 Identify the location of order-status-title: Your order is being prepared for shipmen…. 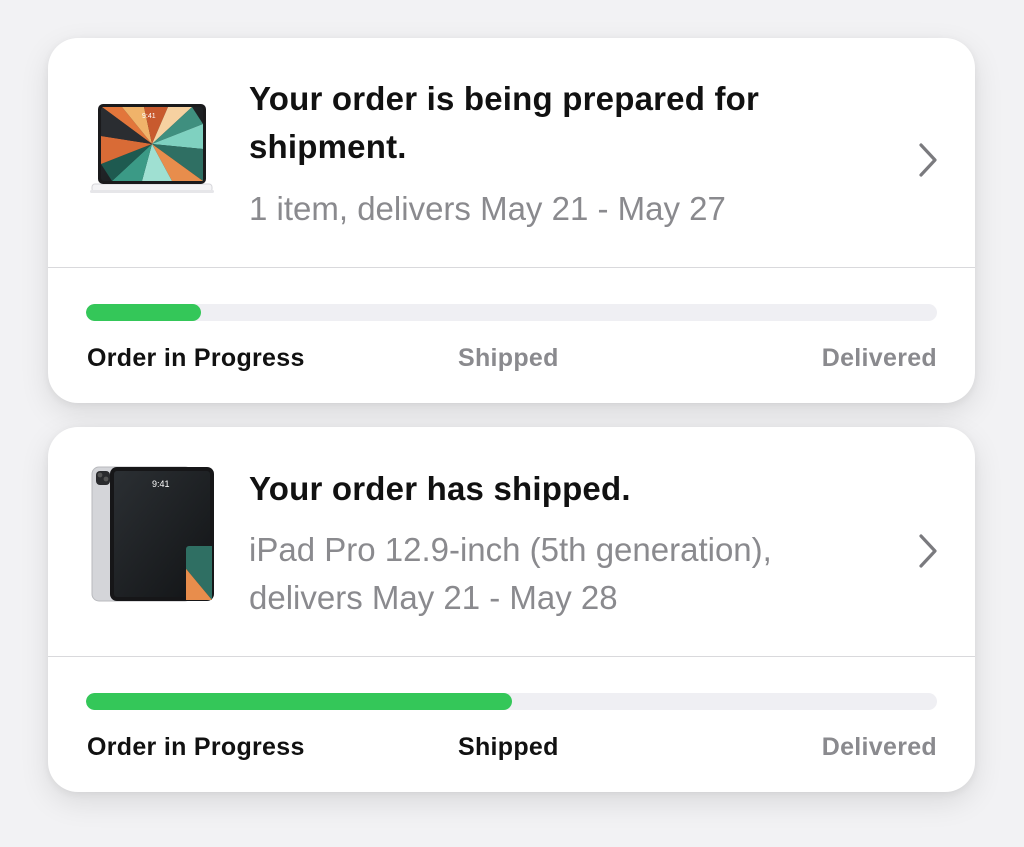
(504, 122).